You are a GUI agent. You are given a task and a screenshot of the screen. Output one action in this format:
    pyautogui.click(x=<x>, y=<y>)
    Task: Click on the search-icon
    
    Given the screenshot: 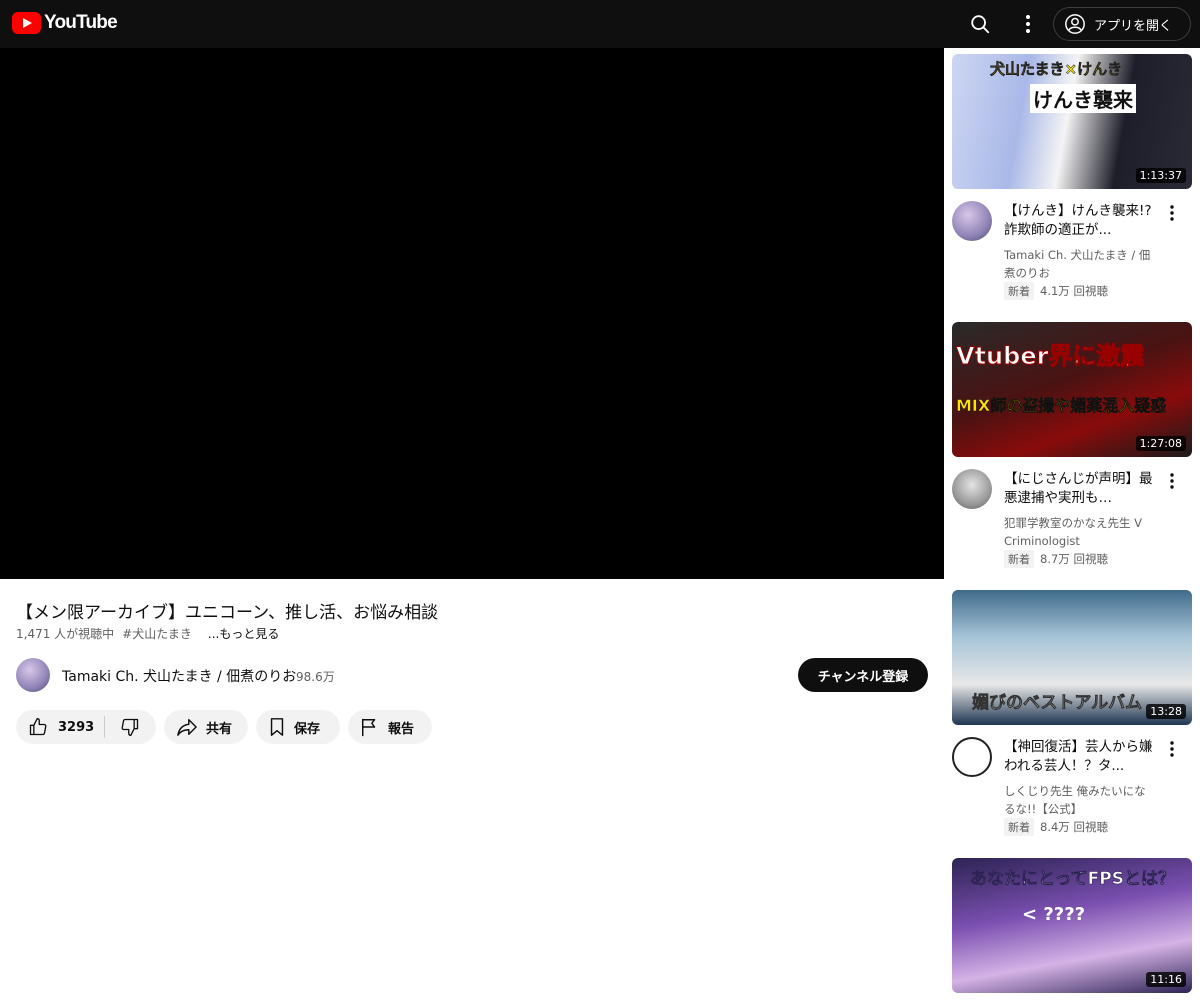 What is the action you would take?
    pyautogui.click(x=980, y=24)
    